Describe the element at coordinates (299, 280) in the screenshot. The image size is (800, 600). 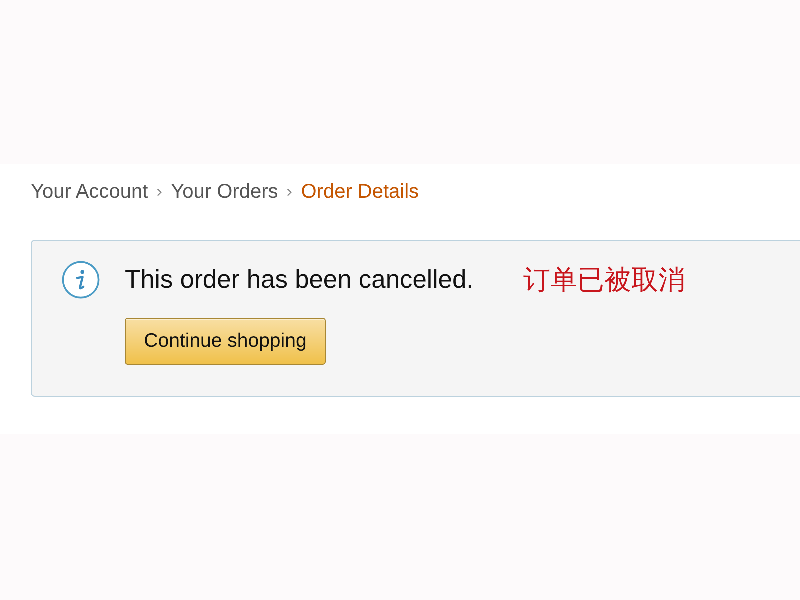
I see `alert-message: This order has been cancelled.` at that location.